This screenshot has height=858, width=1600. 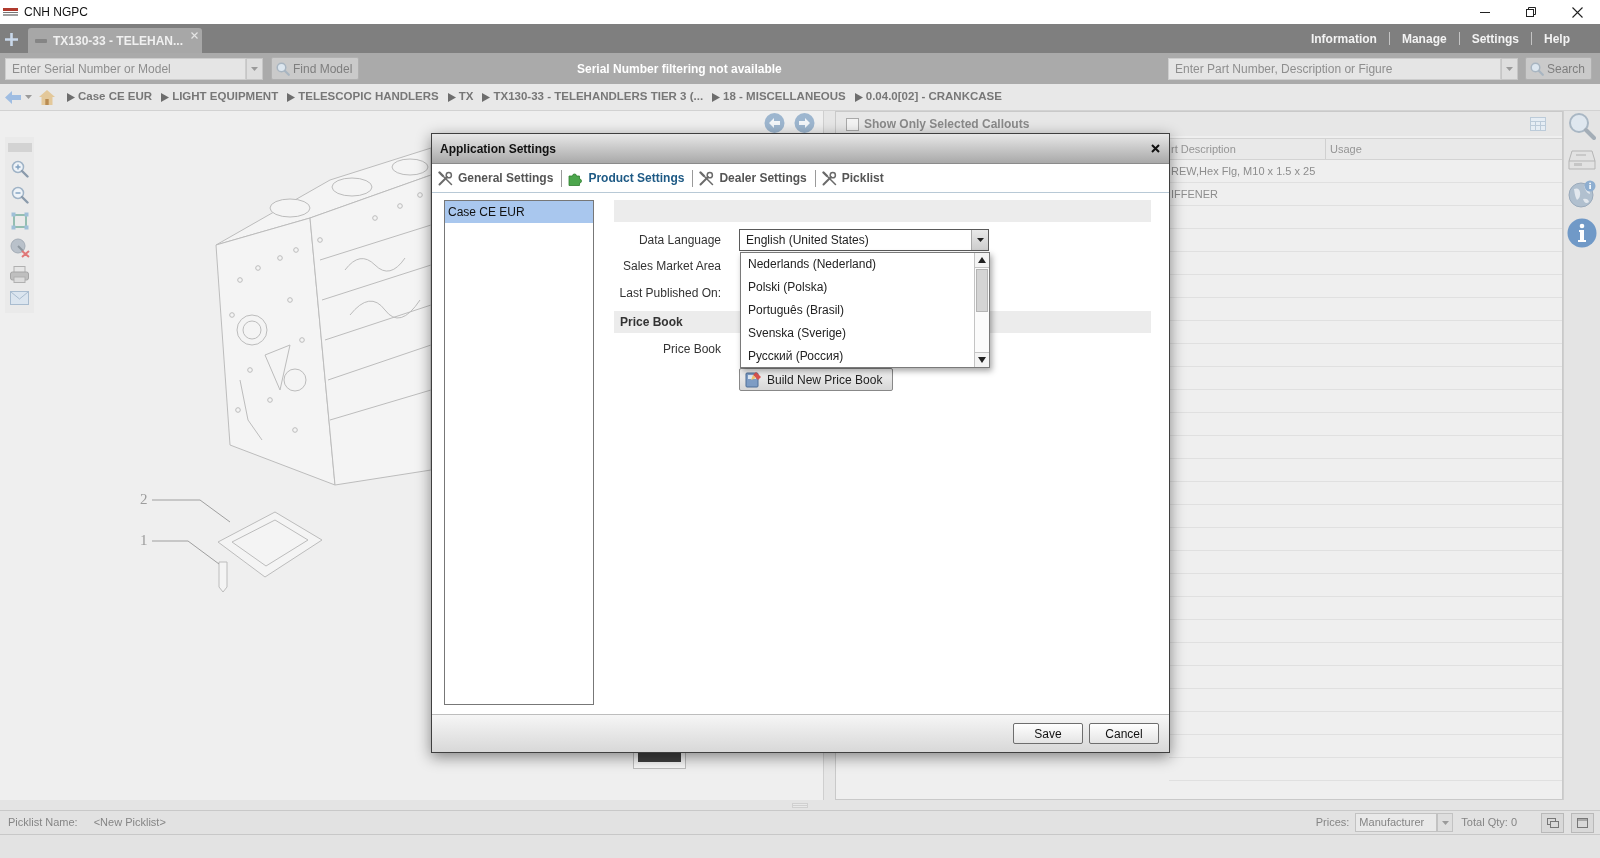 I want to click on up-arrow-icon, so click(x=982, y=260).